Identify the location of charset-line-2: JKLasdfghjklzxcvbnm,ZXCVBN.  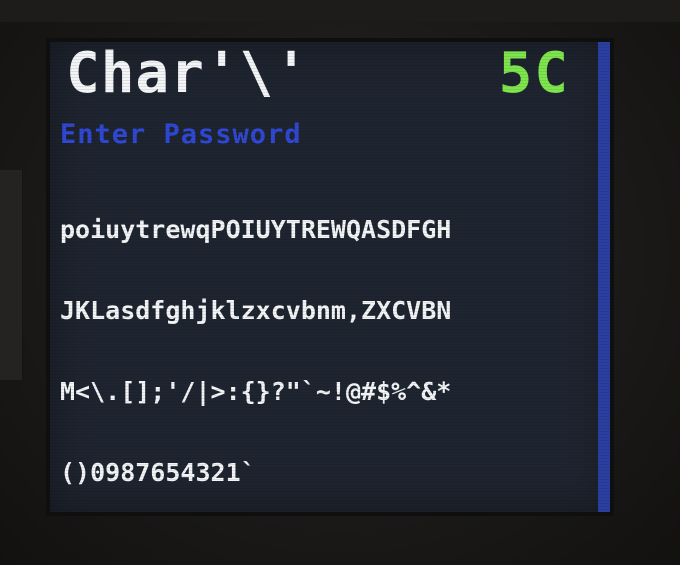
(328, 310).